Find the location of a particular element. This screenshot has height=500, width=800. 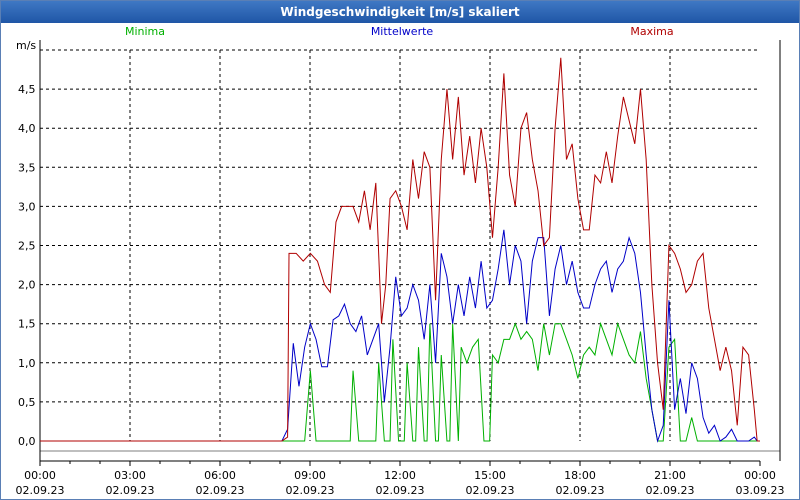

x-tick-time: 09:00 is located at coordinates (310, 475).